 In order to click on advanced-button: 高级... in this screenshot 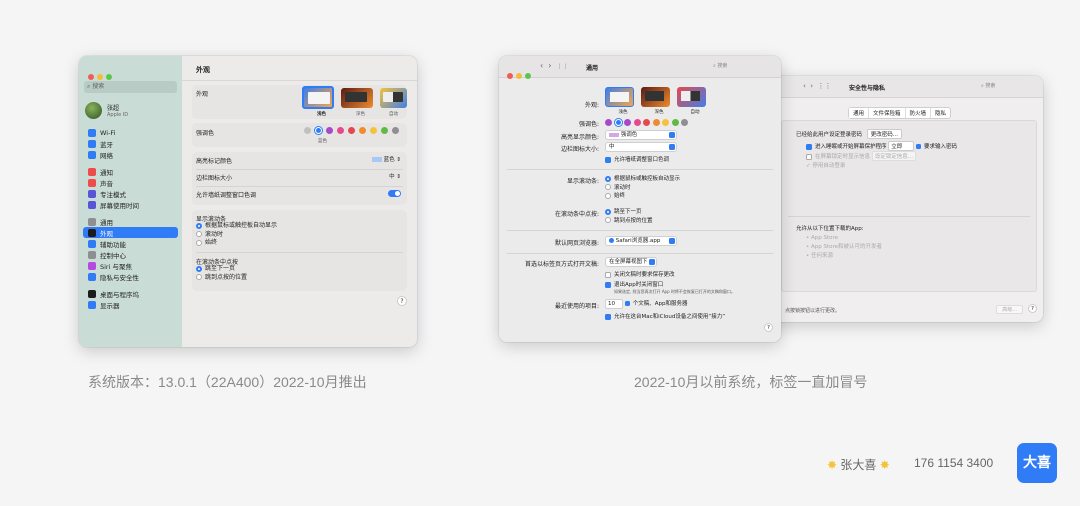, I will do `click(1009, 309)`.